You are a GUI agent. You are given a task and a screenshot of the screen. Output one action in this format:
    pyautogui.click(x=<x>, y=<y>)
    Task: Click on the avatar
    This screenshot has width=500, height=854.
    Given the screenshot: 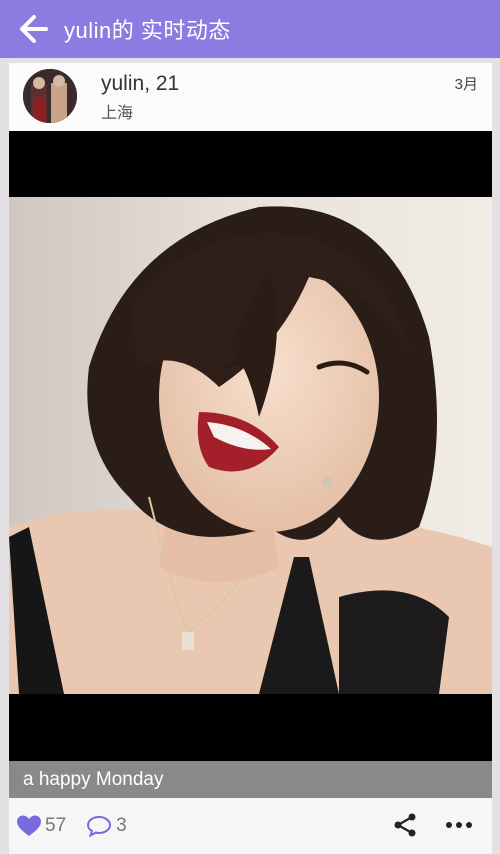 What is the action you would take?
    pyautogui.click(x=50, y=96)
    